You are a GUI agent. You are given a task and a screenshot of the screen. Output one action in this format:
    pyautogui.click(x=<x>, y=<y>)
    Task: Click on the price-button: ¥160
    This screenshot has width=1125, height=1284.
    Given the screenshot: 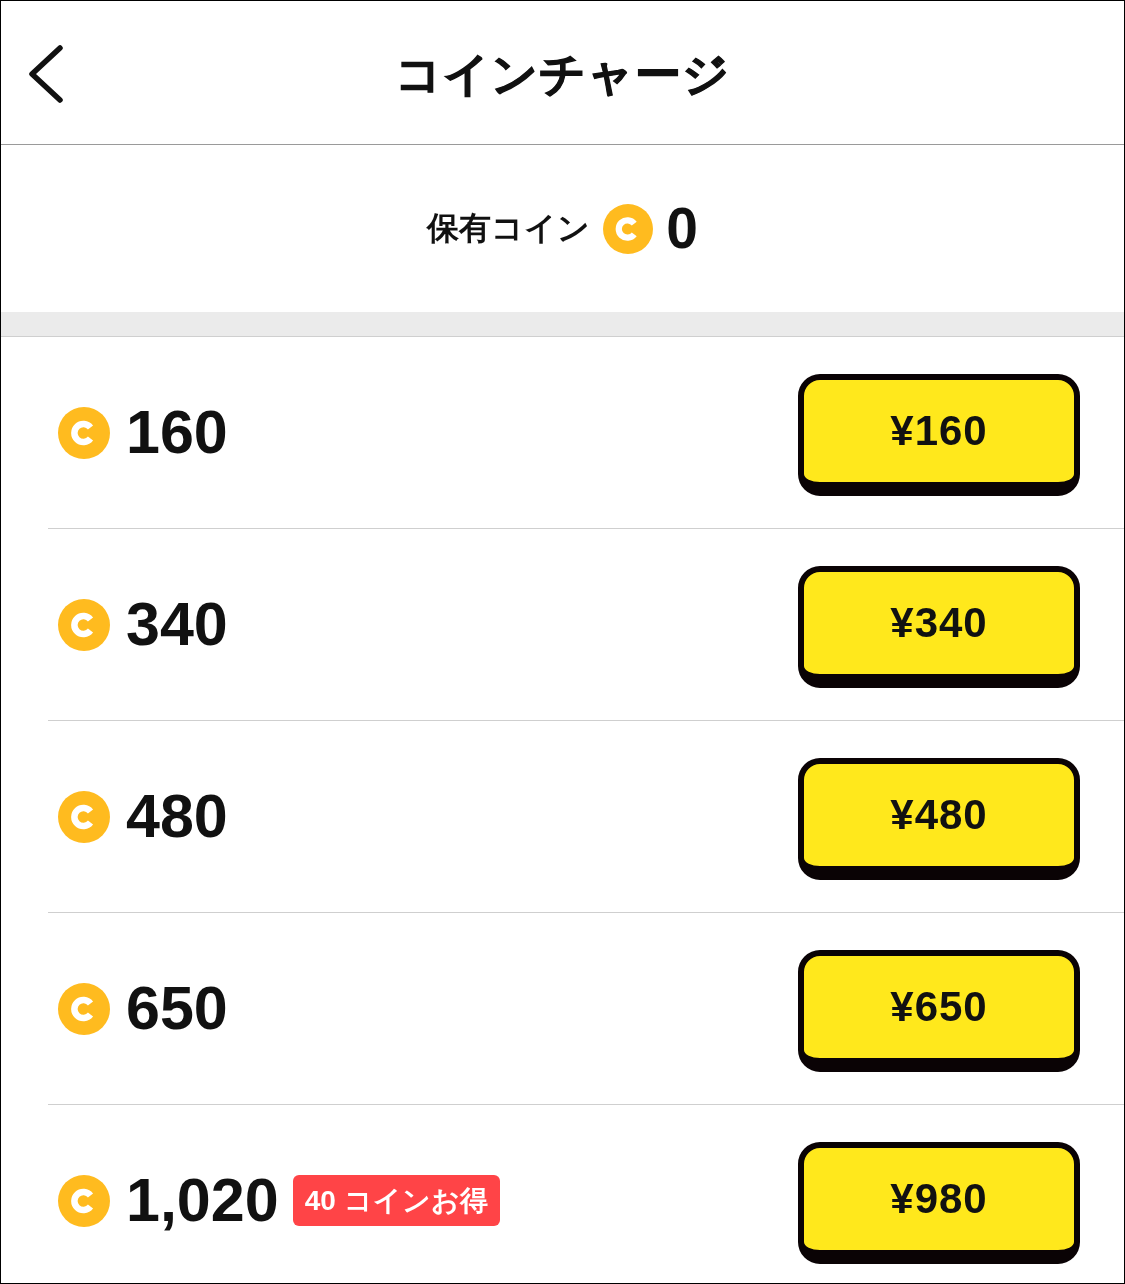 What is the action you would take?
    pyautogui.click(x=939, y=434)
    